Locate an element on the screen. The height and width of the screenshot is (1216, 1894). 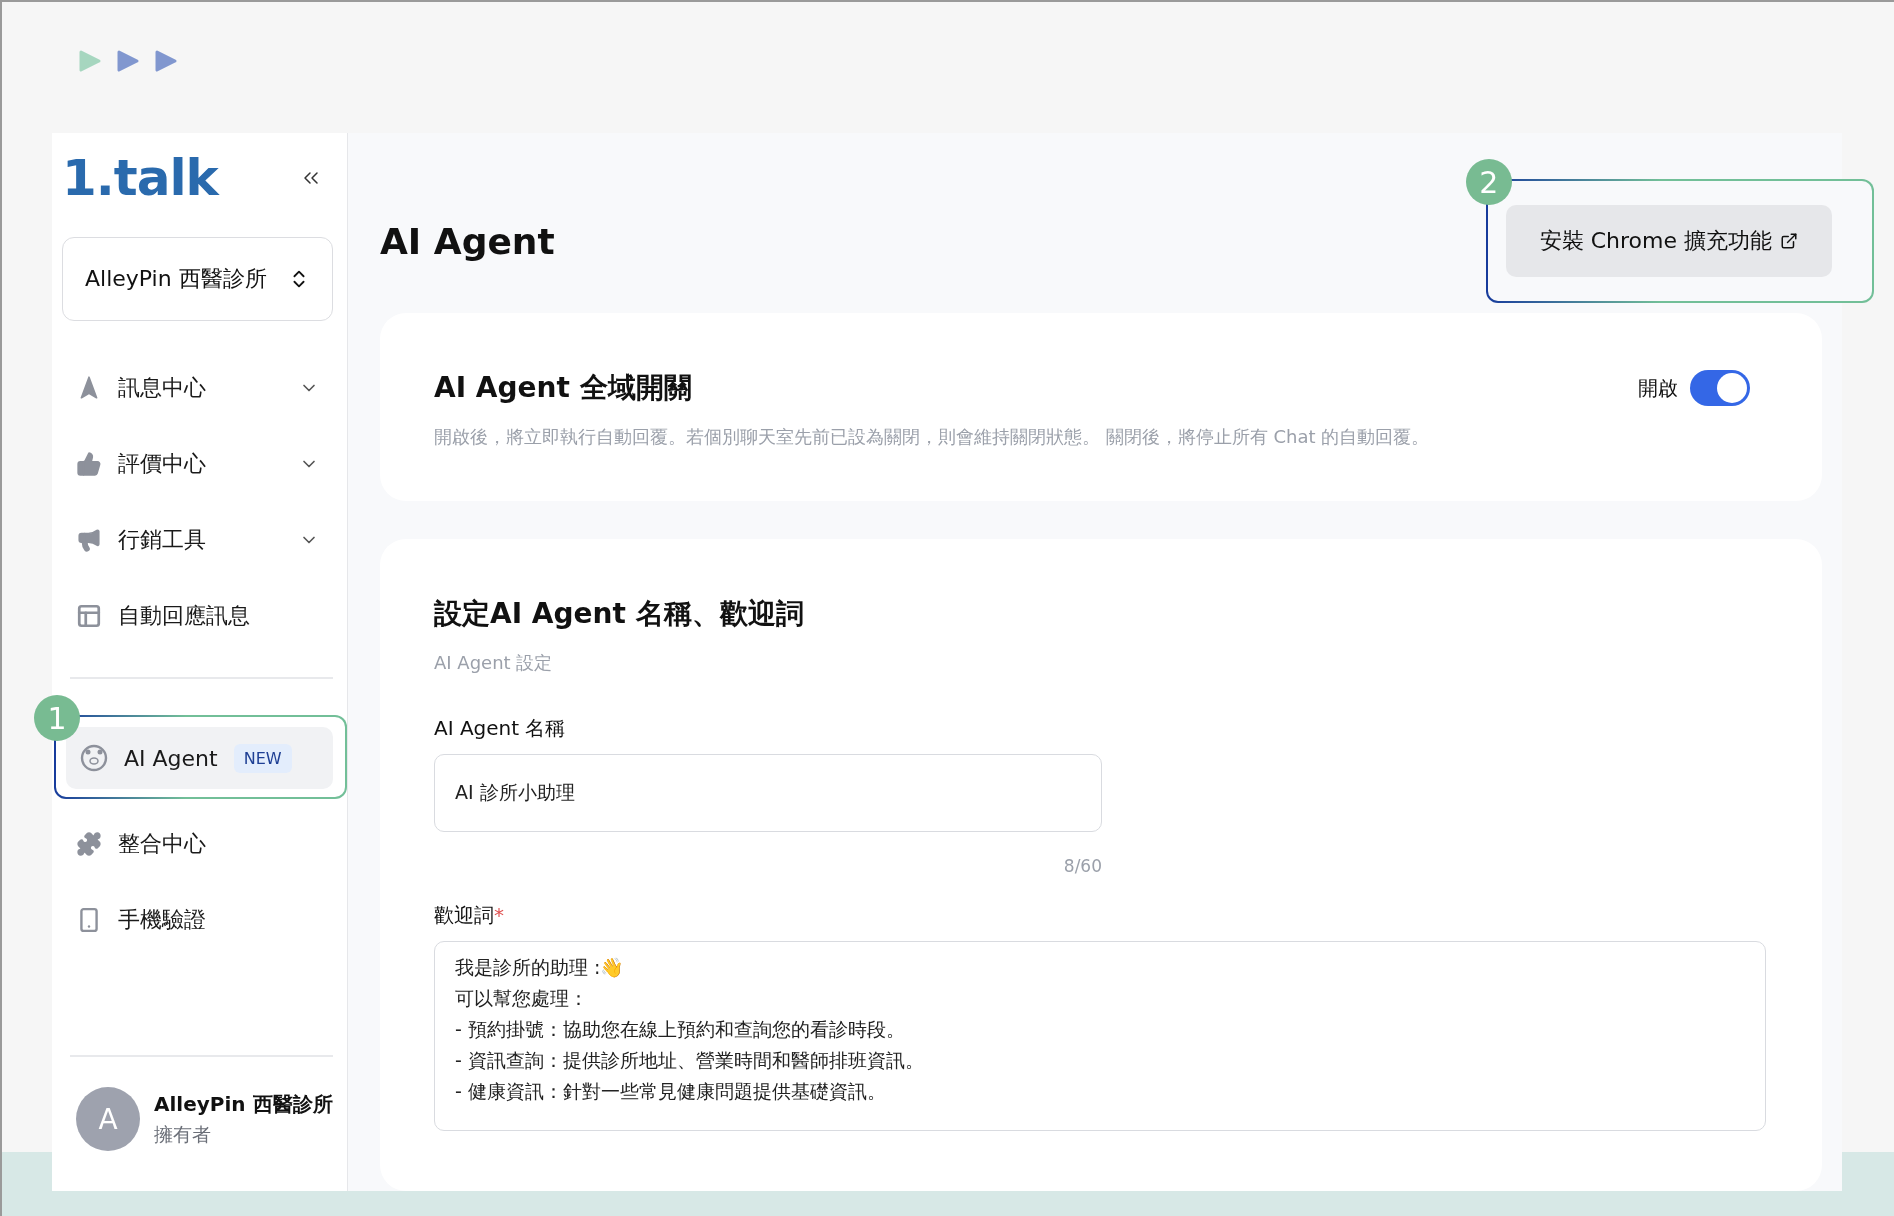
greeting-field: 我是診所的助理 :👋 可以幫您處理： - 預約掛號：協助您在線上預約和查詢您的看診時段。 - 資訊查詢：提供診所地址、營業時間和醫師排班資訊。 - 健康資訊：針對一些常見健康問題提供基礎資訊。 is located at coordinates (1100, 1036).